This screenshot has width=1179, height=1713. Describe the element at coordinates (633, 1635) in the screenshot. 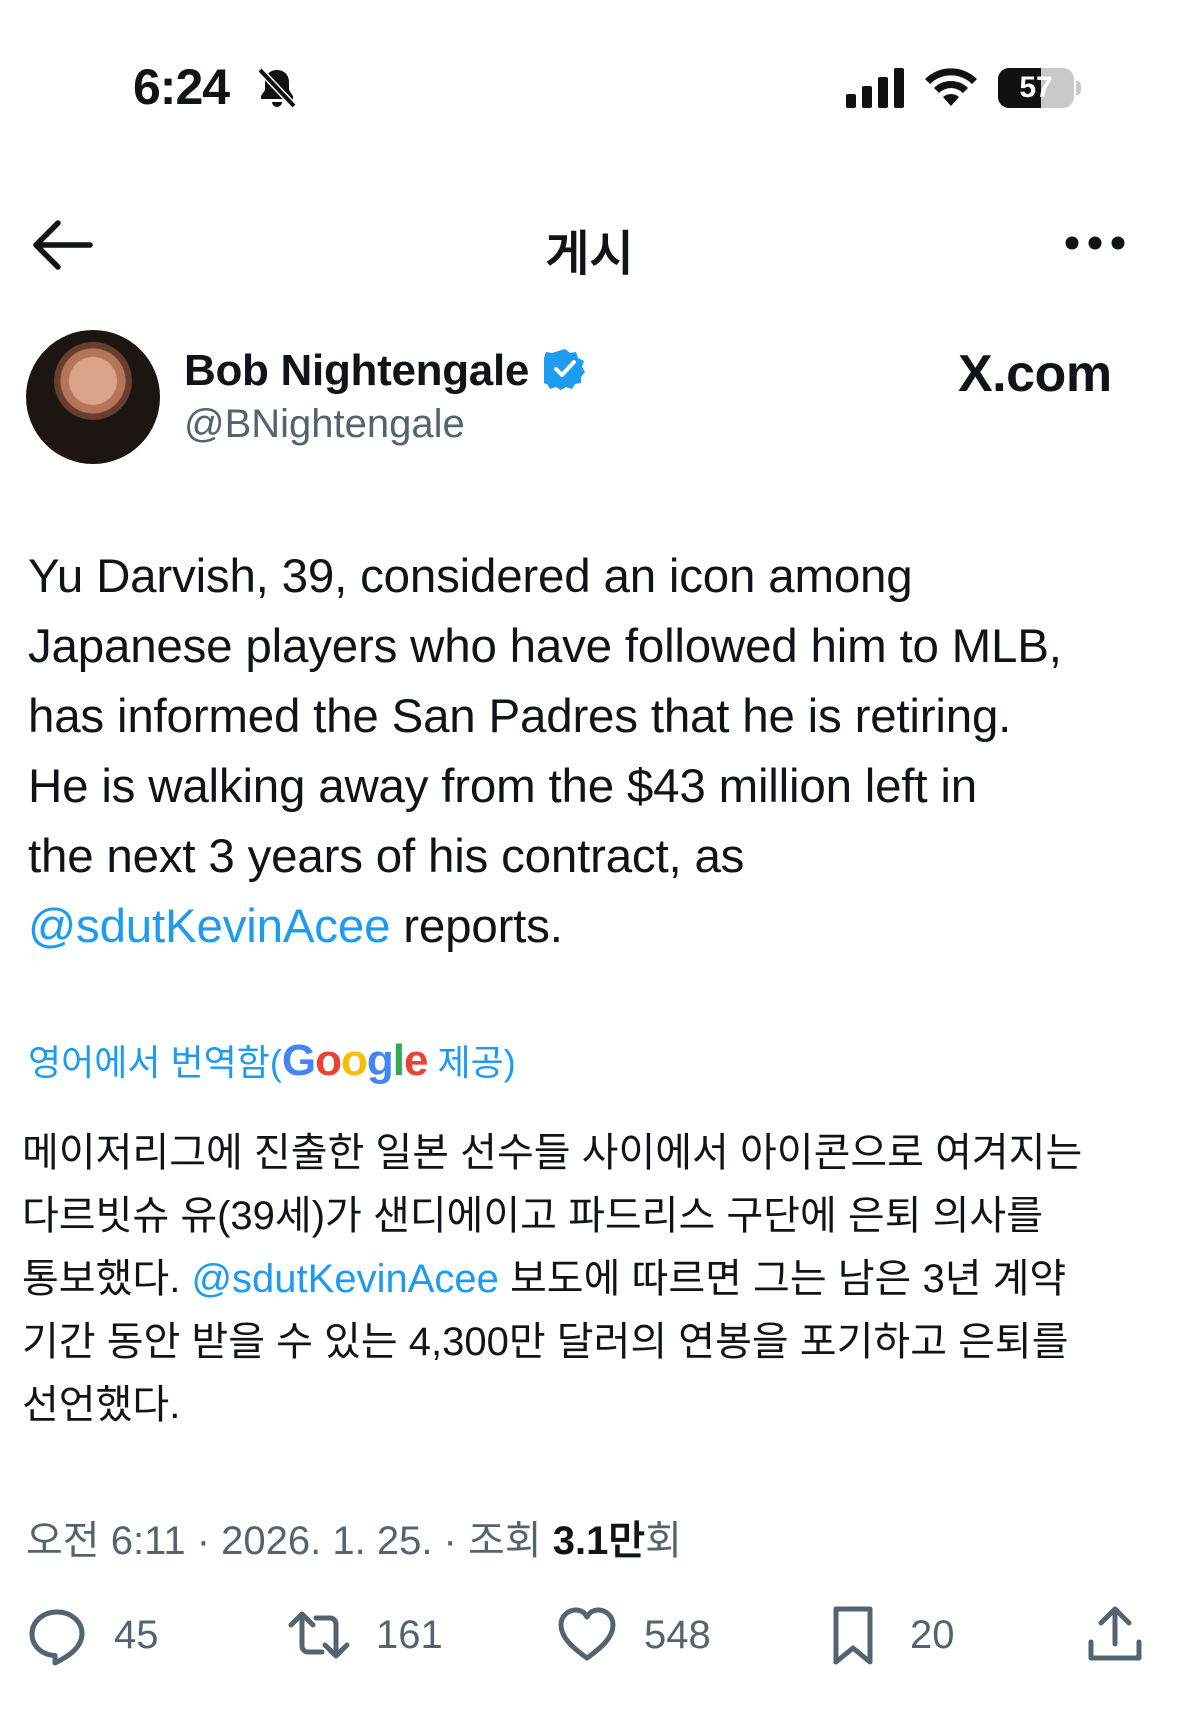

I see `like-button: 548` at that location.